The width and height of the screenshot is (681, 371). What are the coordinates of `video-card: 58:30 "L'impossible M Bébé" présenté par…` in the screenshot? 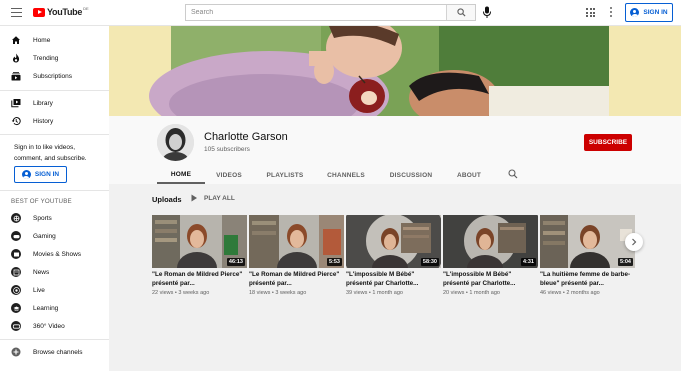 It's located at (393, 255).